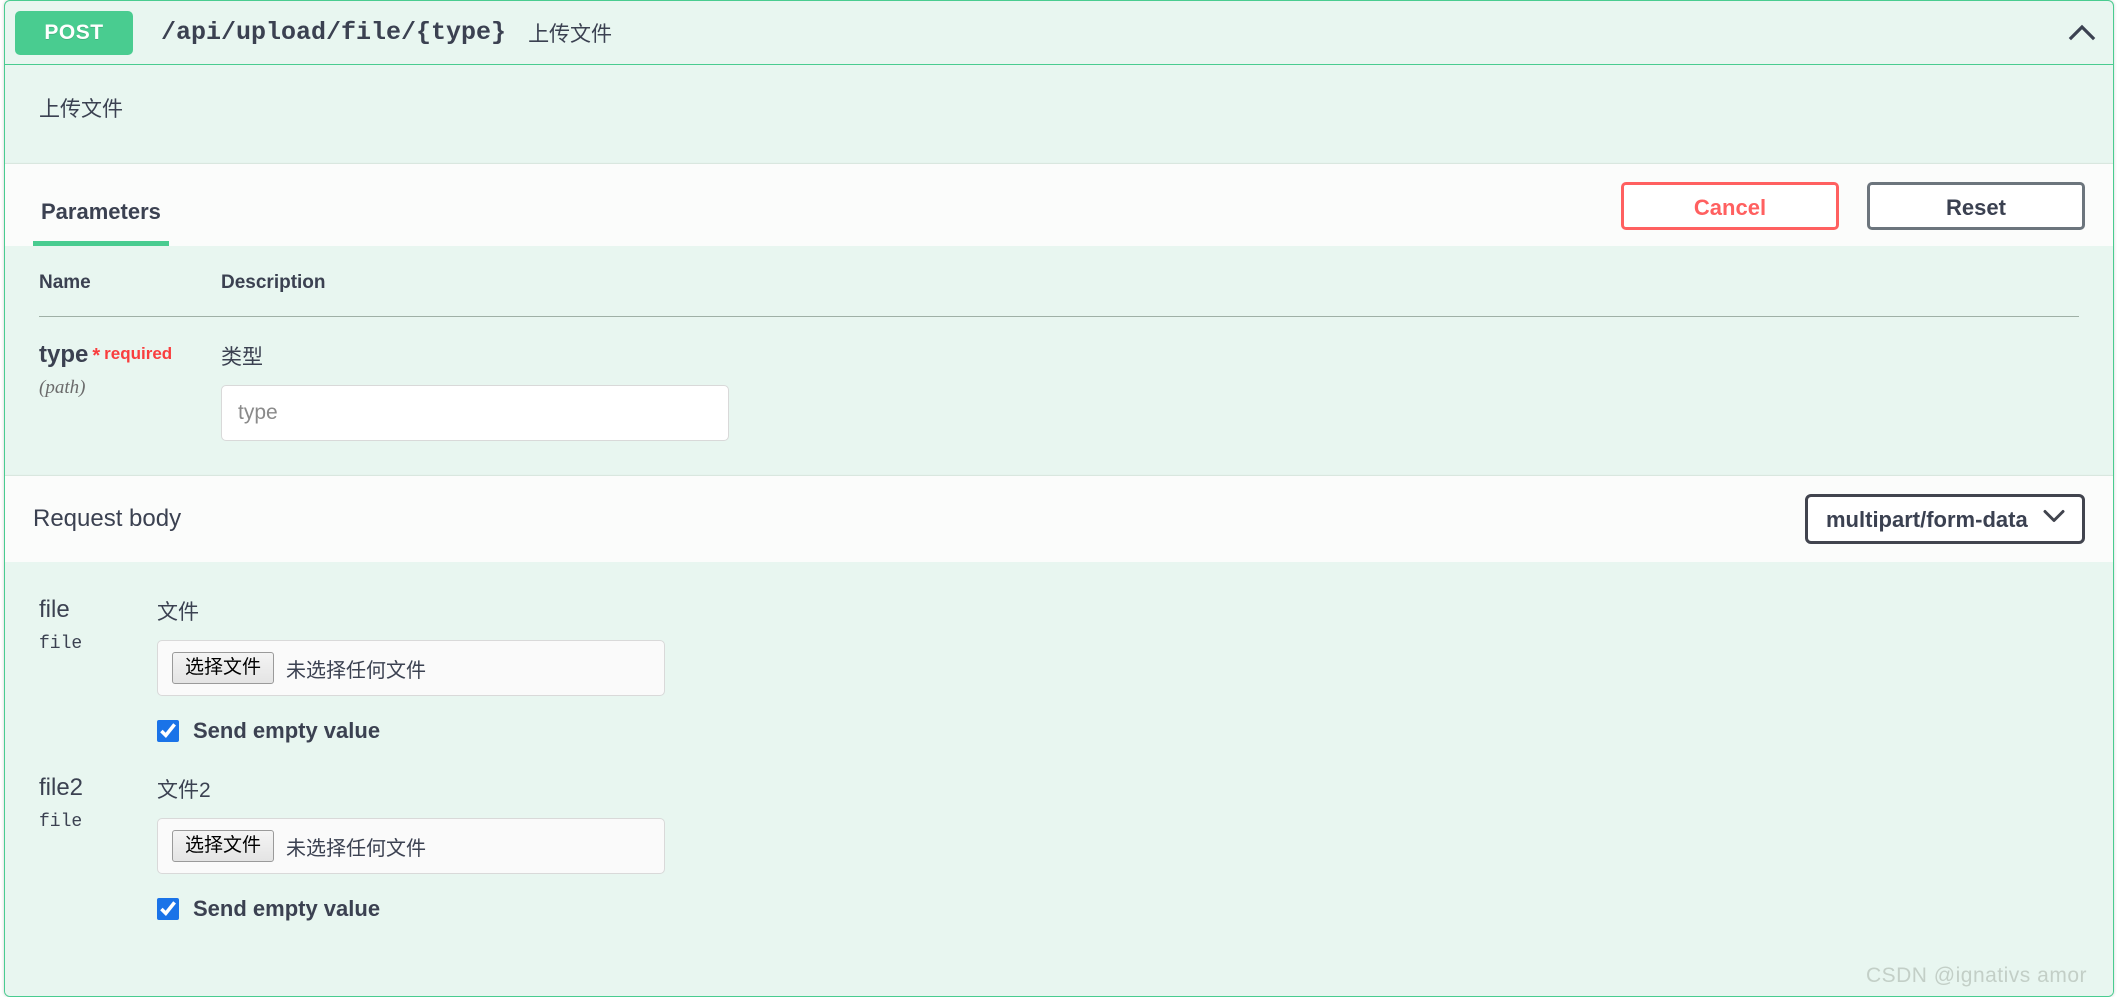 This screenshot has height=997, width=2118. I want to click on parameters-table-header-row: Name Description, so click(1059, 294).